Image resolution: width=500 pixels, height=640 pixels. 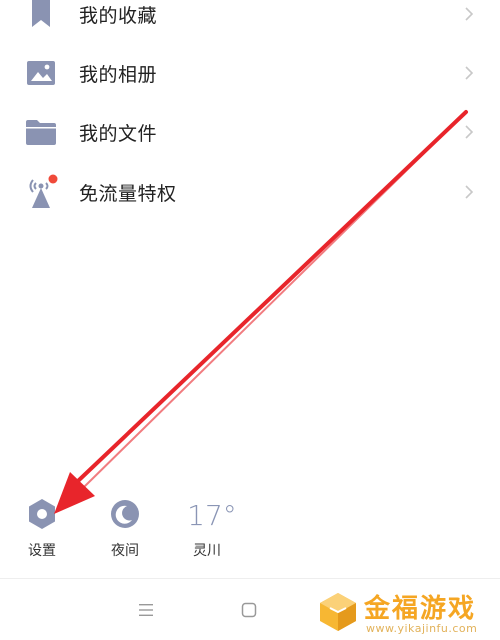 What do you see at coordinates (338, 612) in the screenshot?
I see `cube-logo-icon` at bounding box center [338, 612].